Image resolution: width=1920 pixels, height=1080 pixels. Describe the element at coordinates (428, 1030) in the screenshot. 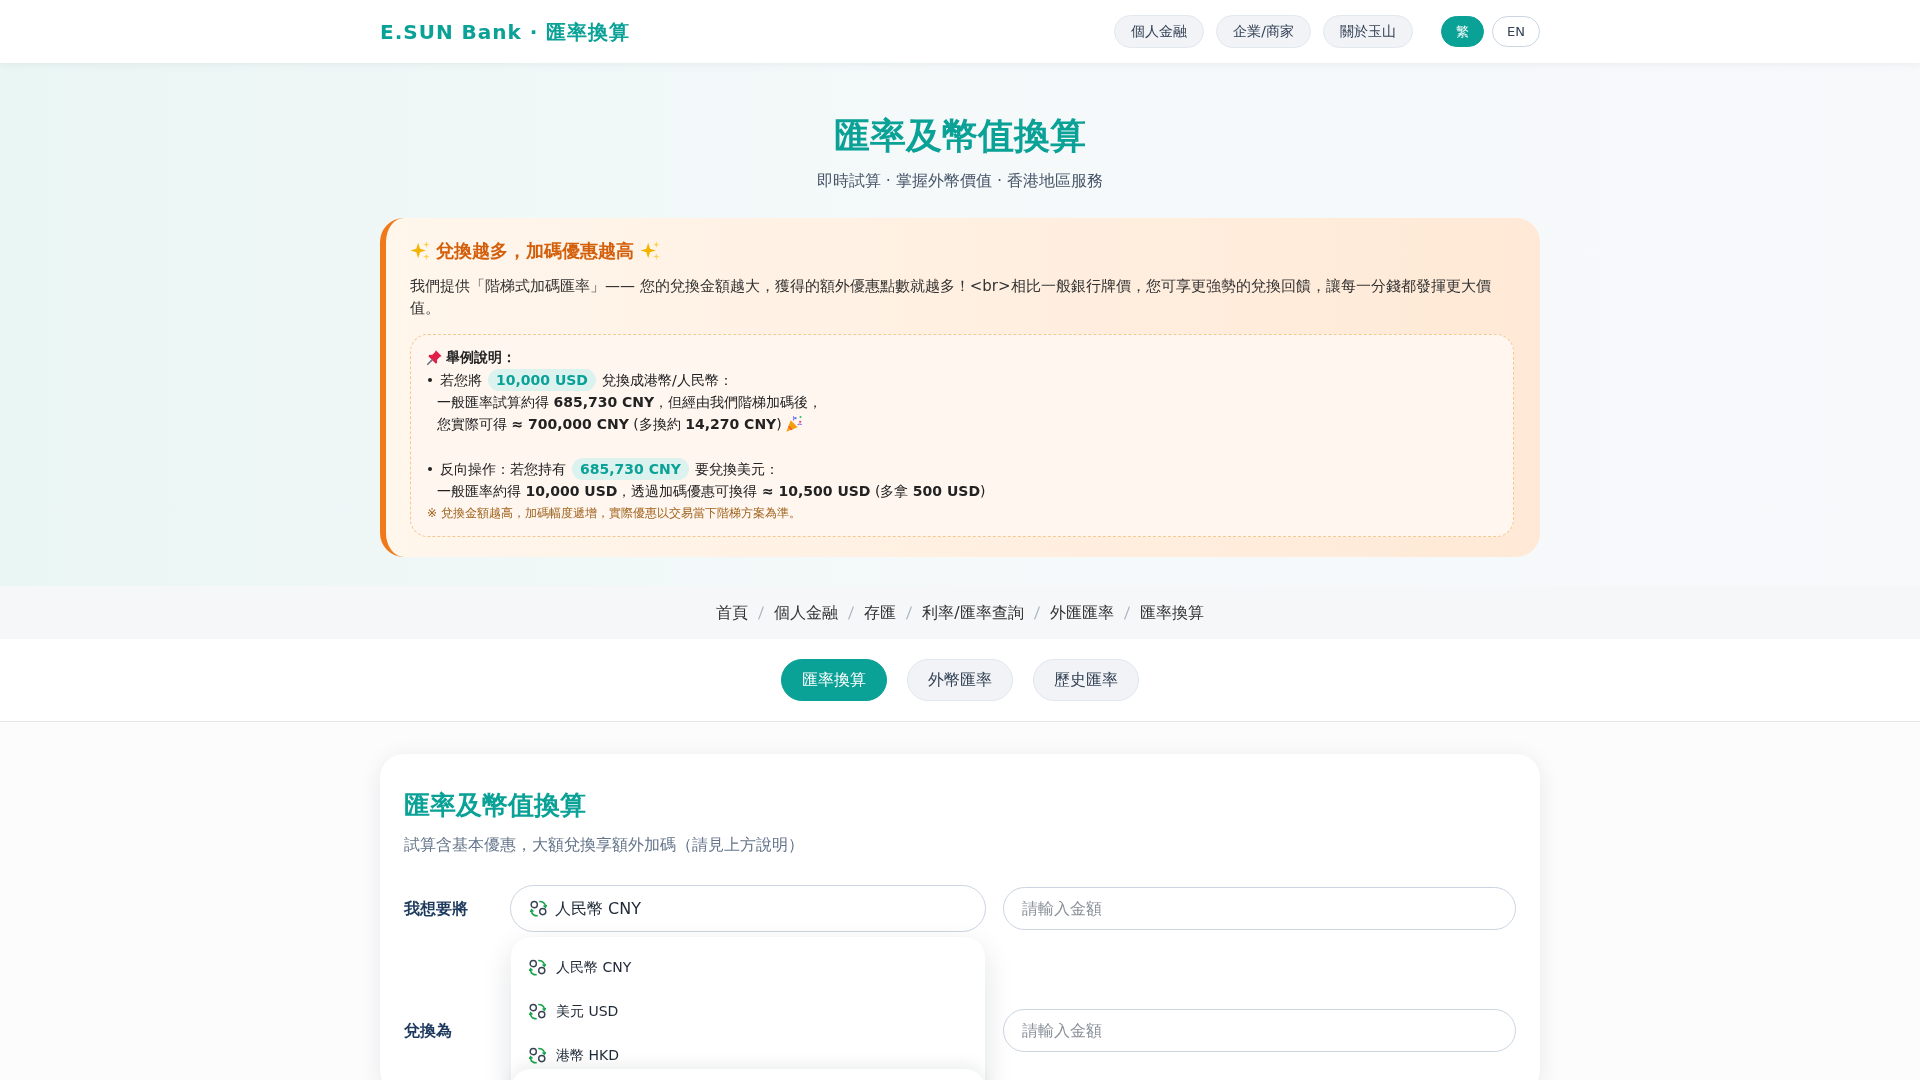

I see `field-label: 兌換為` at that location.